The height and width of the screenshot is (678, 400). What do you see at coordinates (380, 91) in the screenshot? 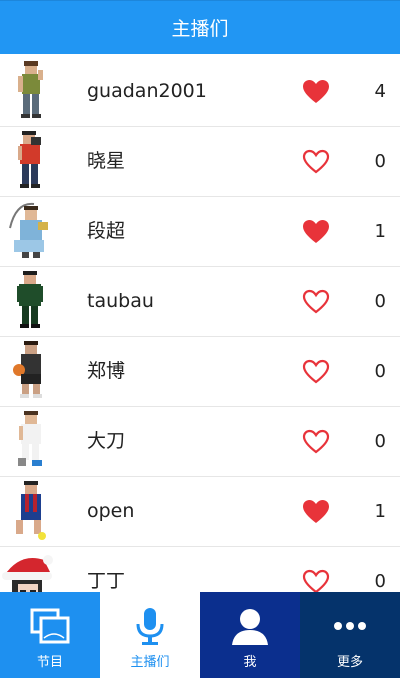
I see `like-count: 4` at bounding box center [380, 91].